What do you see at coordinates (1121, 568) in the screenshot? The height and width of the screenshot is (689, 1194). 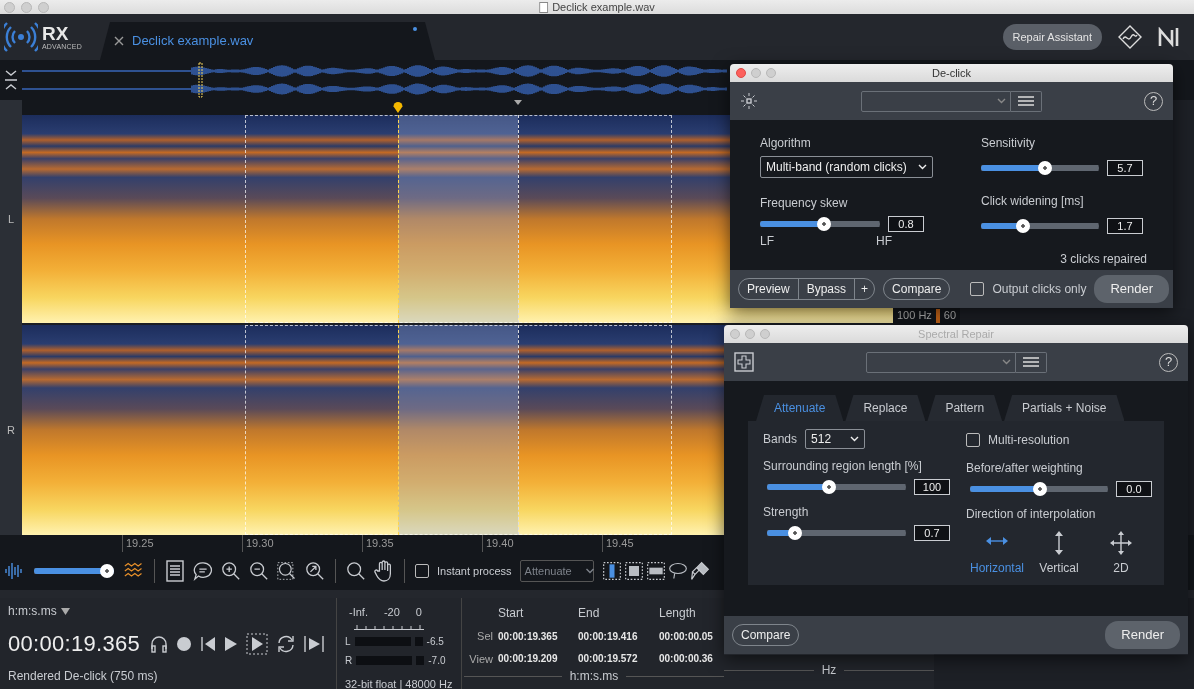 I see `option-label: 2D` at bounding box center [1121, 568].